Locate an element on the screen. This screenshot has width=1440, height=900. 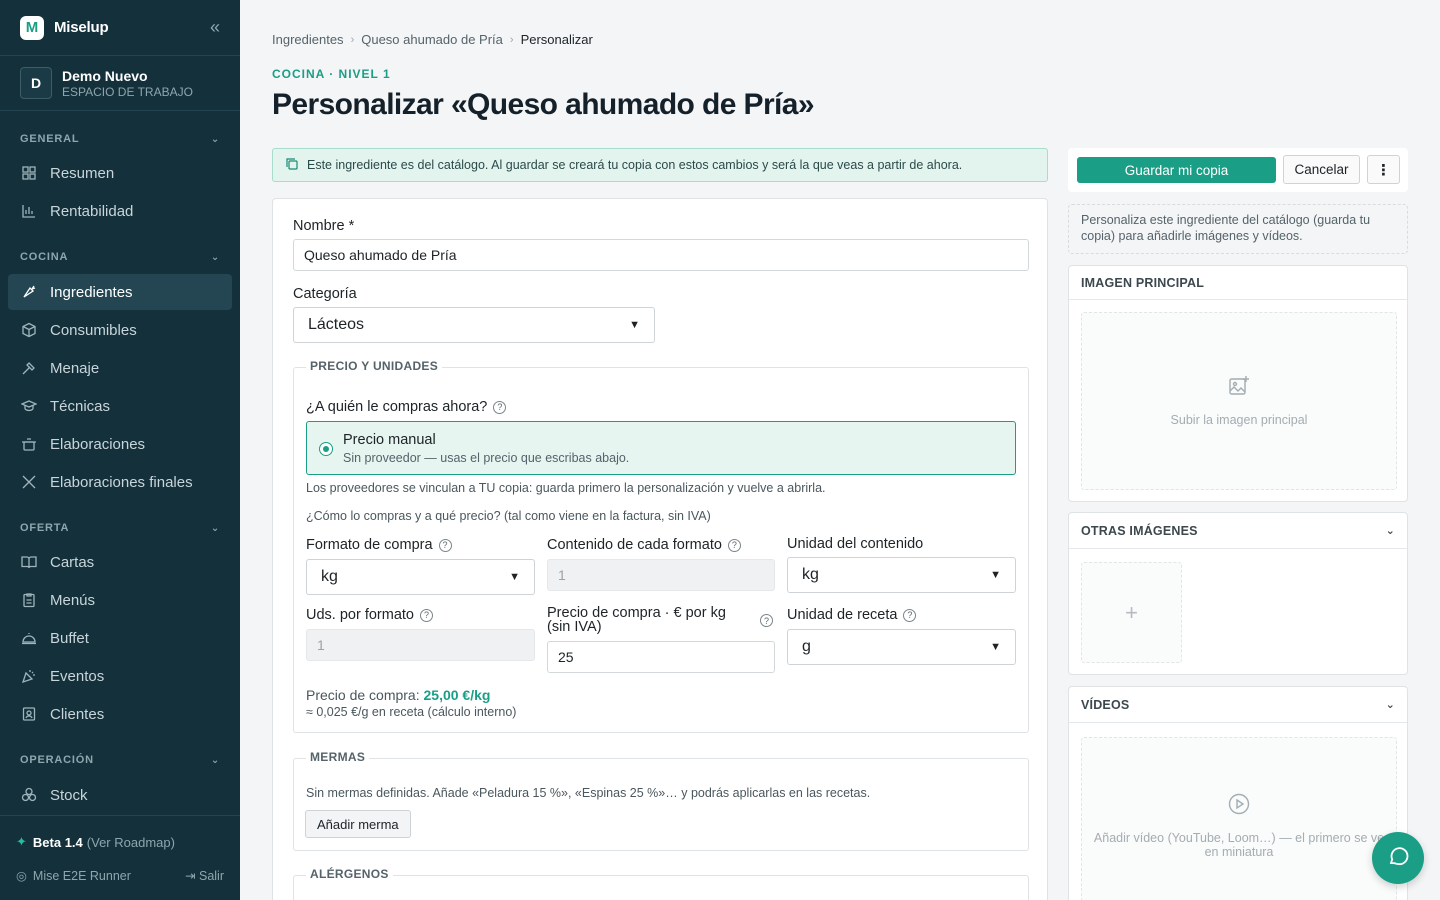
recipe-unit-value: g is located at coordinates (806, 646).